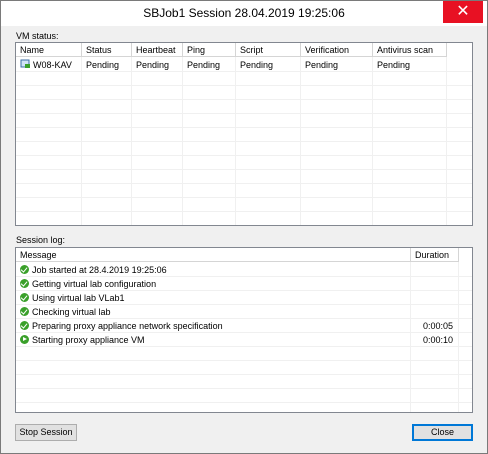 The image size is (488, 454). What do you see at coordinates (78, 298) in the screenshot?
I see `log-message-text: Using virtual lab VLab1` at bounding box center [78, 298].